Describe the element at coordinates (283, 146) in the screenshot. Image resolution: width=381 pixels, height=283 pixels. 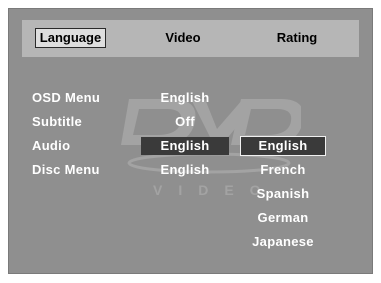
I see `audio-option-english: English` at that location.